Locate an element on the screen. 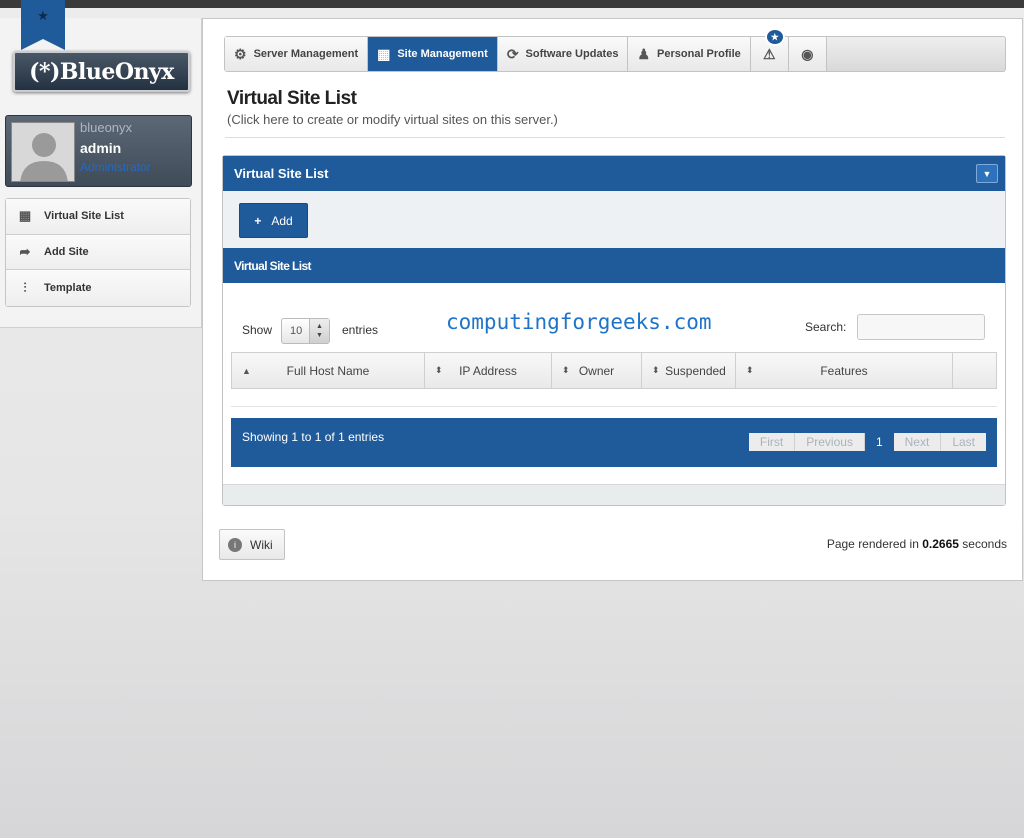 This screenshot has height=838, width=1024. render-time-value: 0.2665 is located at coordinates (940, 544).